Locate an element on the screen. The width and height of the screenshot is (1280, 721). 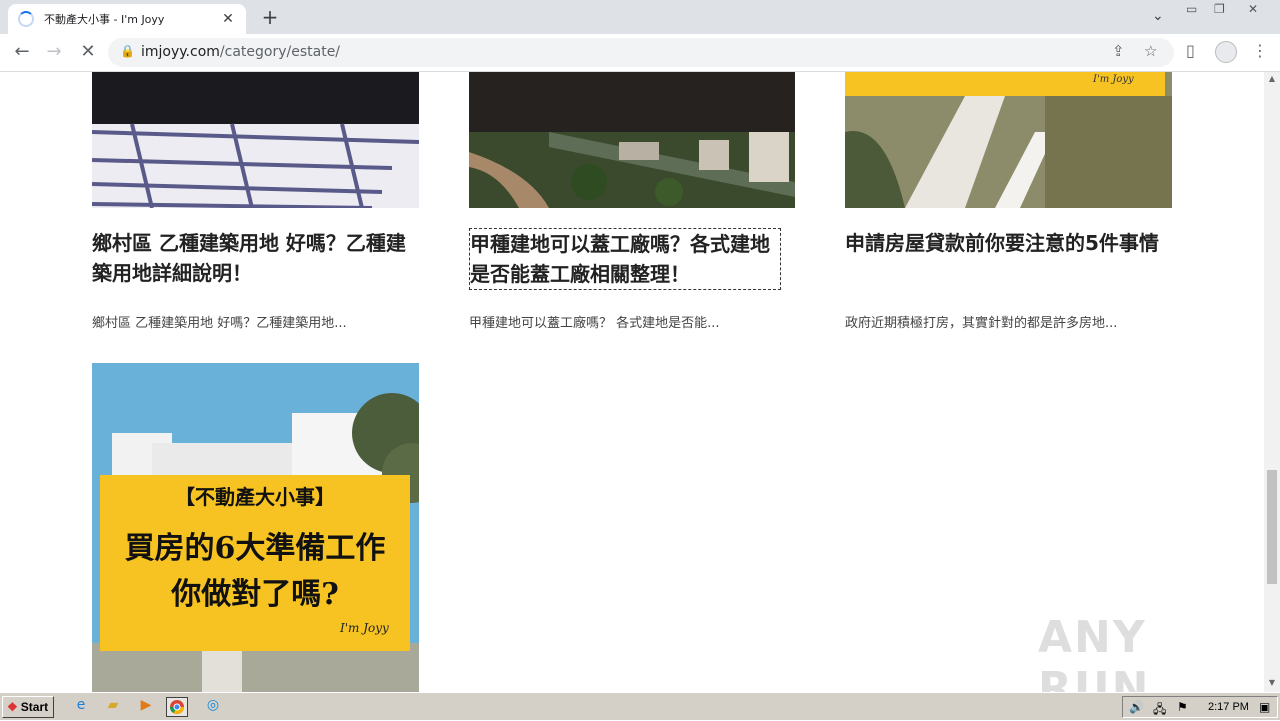
taskbar: ❖ Start e ▰ ▶ ◎ 🔊 🖧 ⚑ ▣ 2:17 PM is located at coordinates (640, 706).